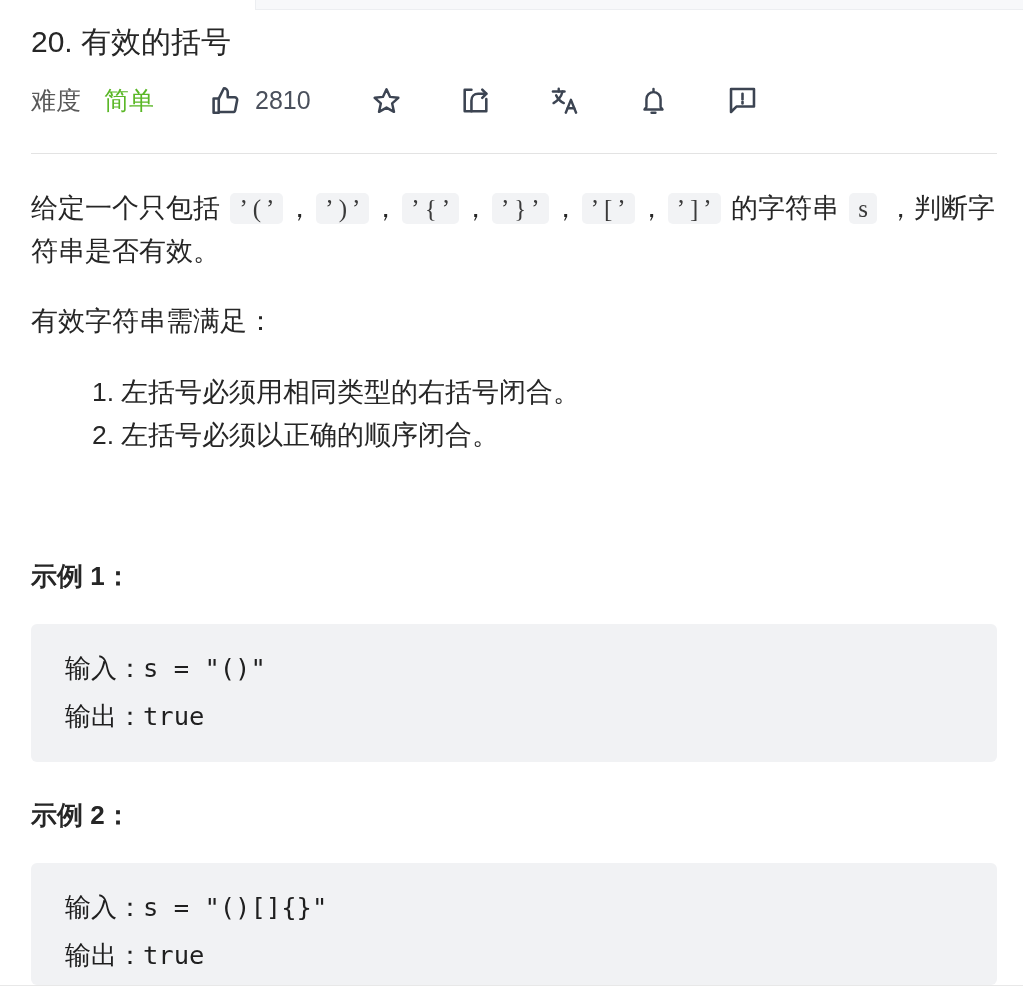 The width and height of the screenshot is (1023, 990). Describe the element at coordinates (131, 42) in the screenshot. I see `problem-title: 20. 有效的括号` at that location.